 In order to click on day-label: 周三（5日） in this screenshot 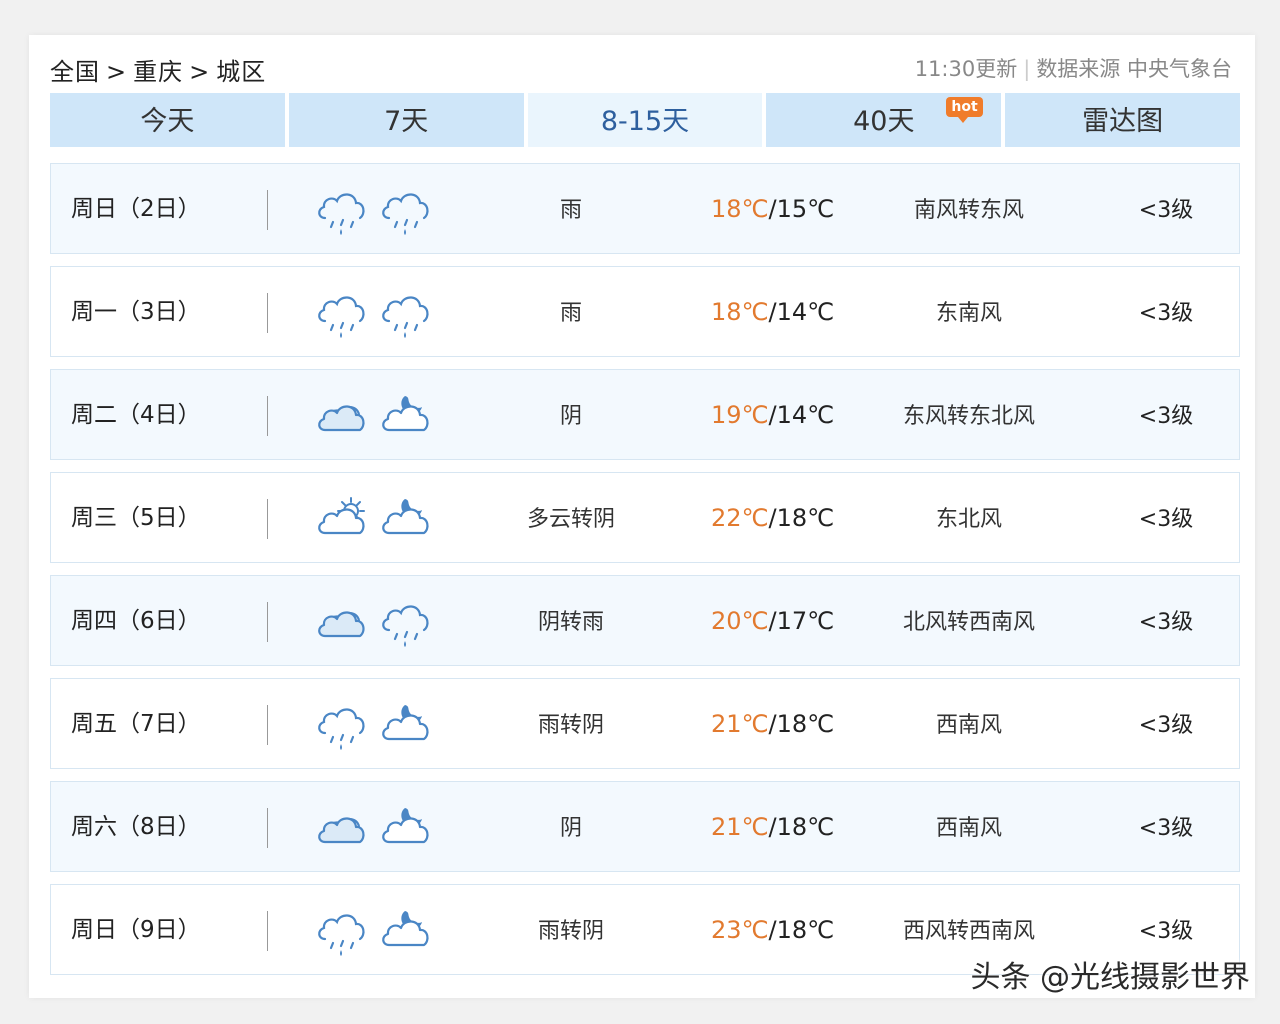, I will do `click(136, 518)`.